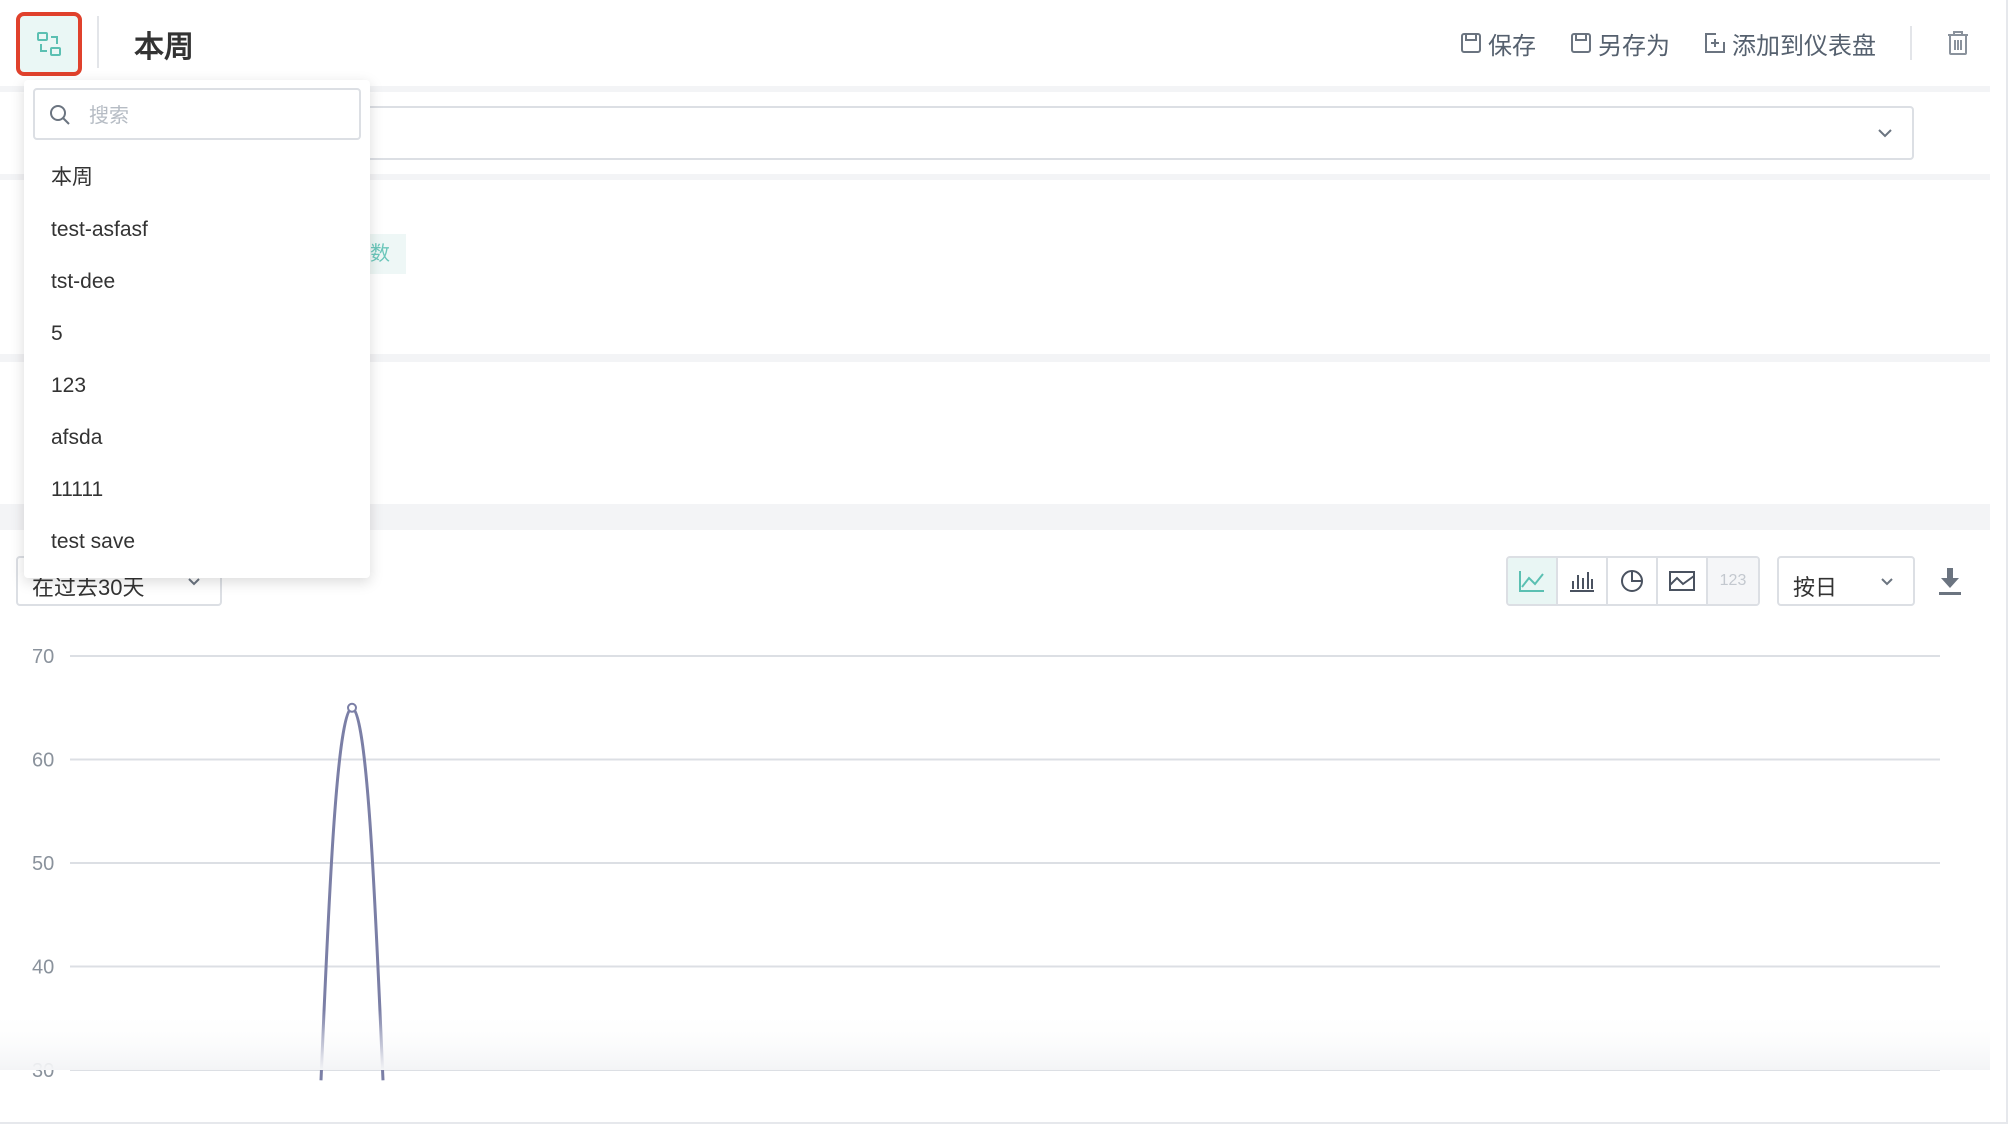 This screenshot has height=1130, width=2008. I want to click on pie-chart-icon, so click(1632, 581).